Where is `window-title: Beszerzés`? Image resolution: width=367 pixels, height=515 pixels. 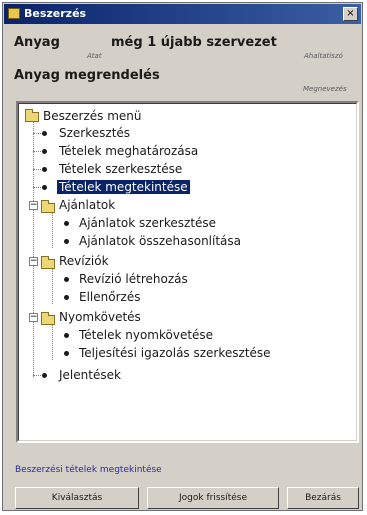
window-title: Beszerzés is located at coordinates (55, 13).